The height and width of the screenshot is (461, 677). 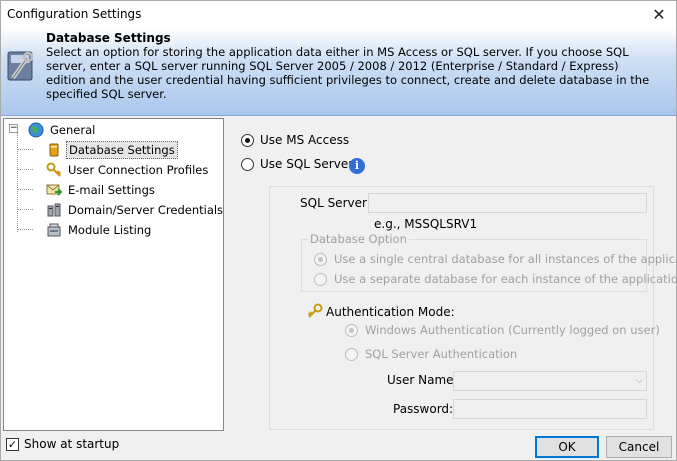 What do you see at coordinates (338, 14) in the screenshot?
I see `title-bar: Configuration Settings ✕` at bounding box center [338, 14].